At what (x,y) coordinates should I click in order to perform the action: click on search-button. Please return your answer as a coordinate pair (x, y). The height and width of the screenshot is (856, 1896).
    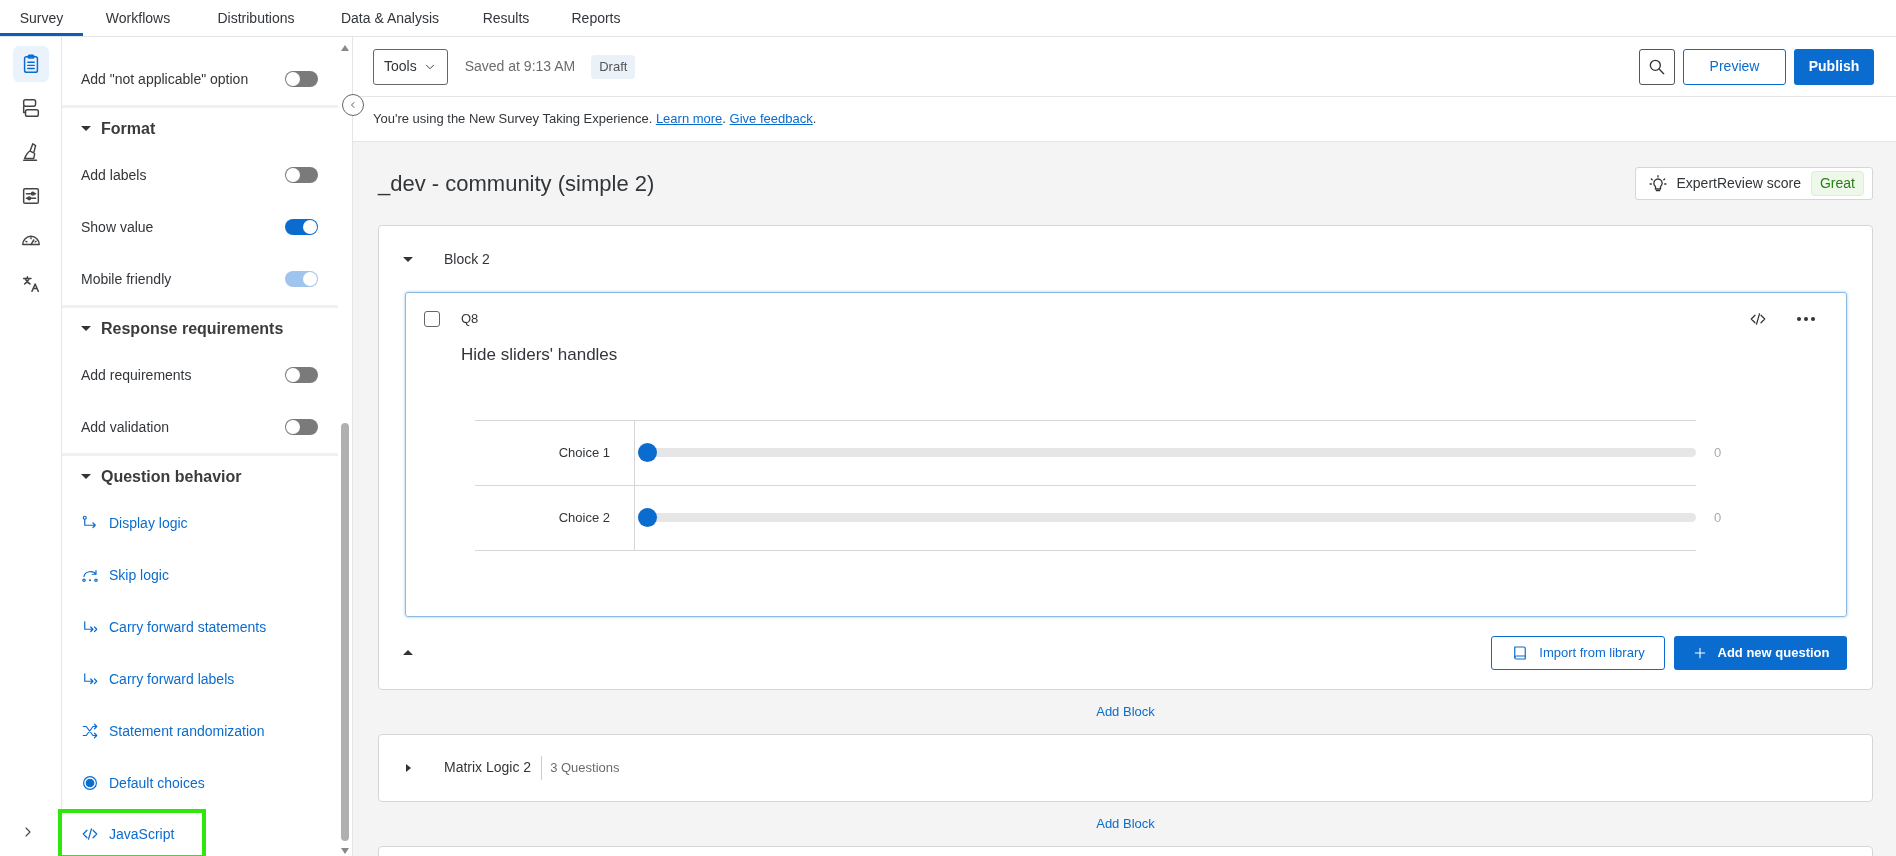
    Looking at the image, I should click on (1657, 66).